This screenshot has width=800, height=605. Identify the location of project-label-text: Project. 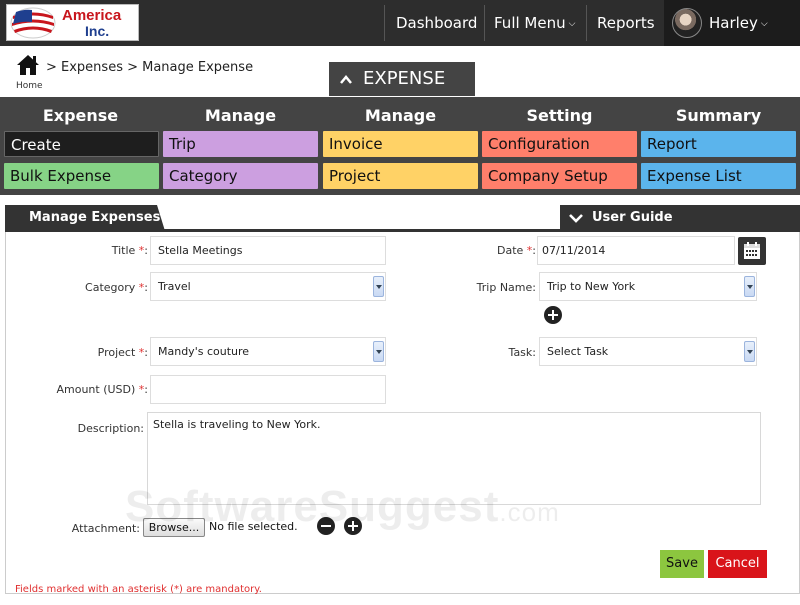
(116, 352).